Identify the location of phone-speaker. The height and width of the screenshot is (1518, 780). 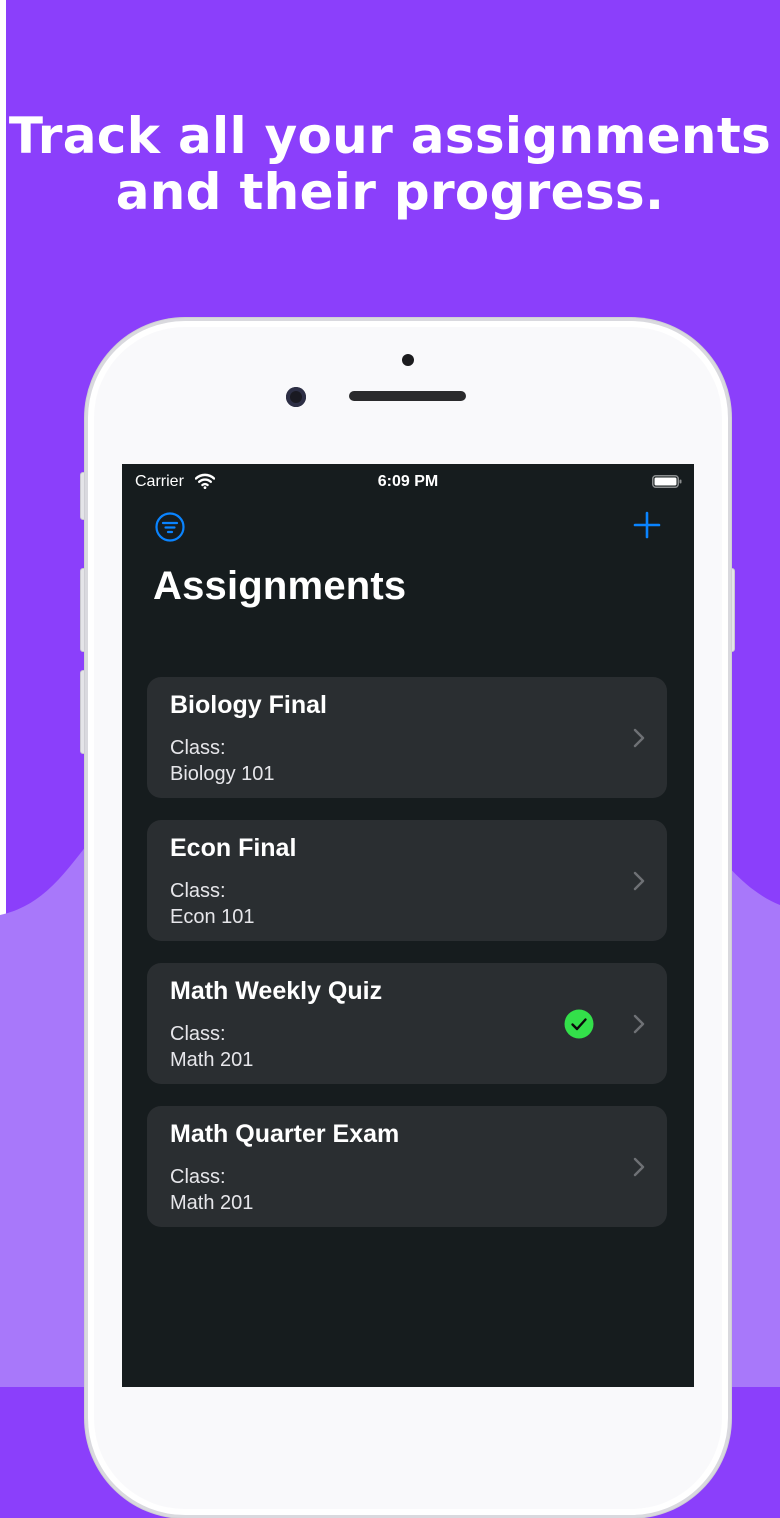
(407, 396).